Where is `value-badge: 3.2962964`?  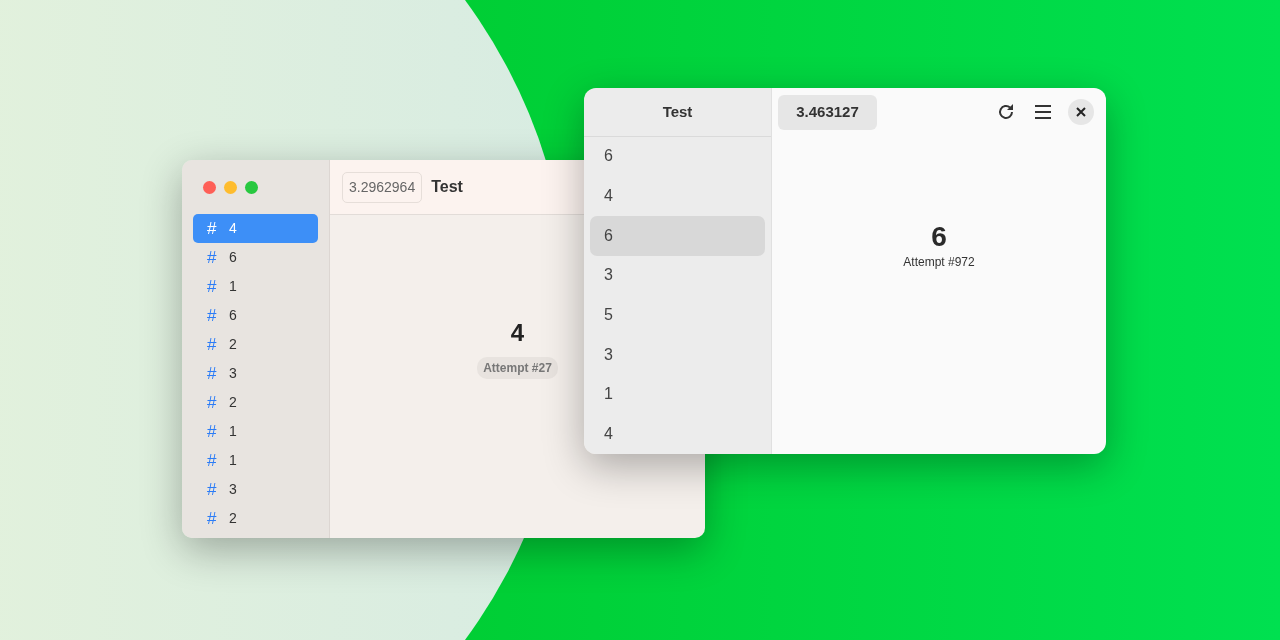 value-badge: 3.2962964 is located at coordinates (382, 187).